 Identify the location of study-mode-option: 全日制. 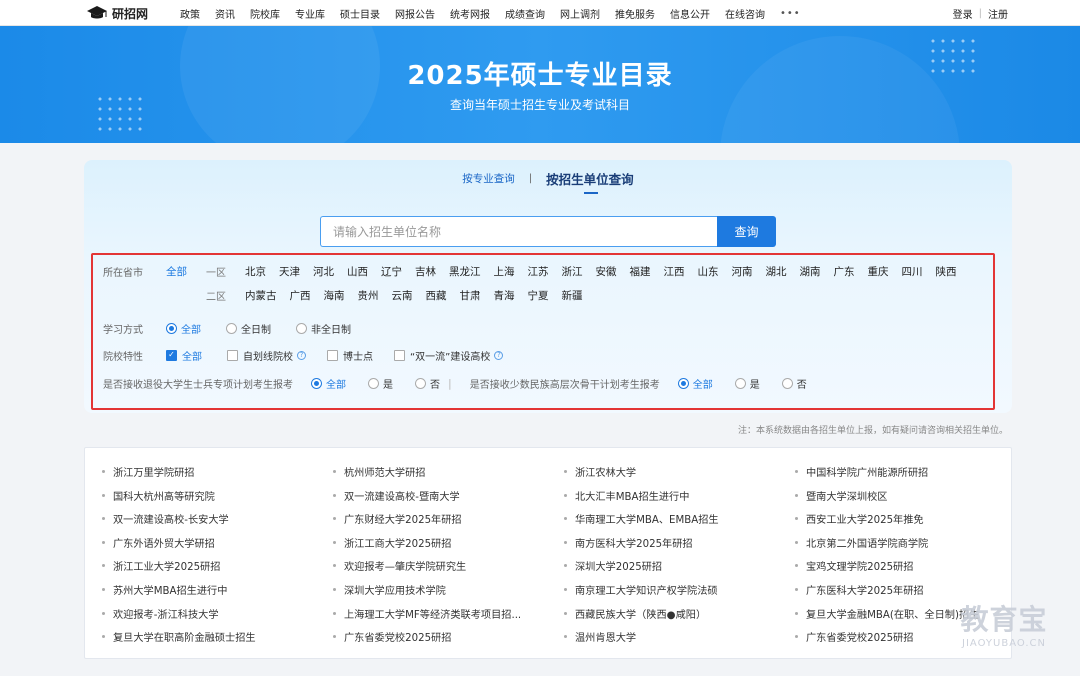
(248, 328).